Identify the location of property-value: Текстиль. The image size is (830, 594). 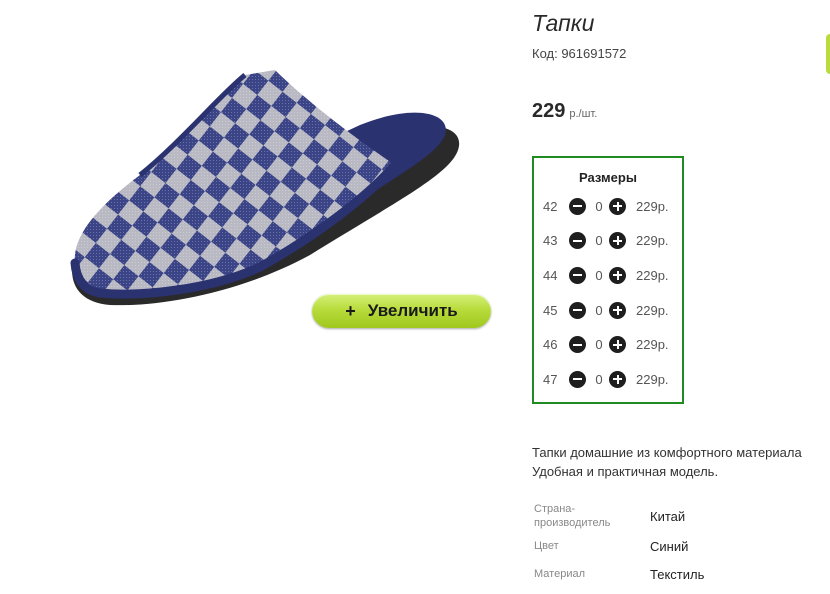
(677, 574).